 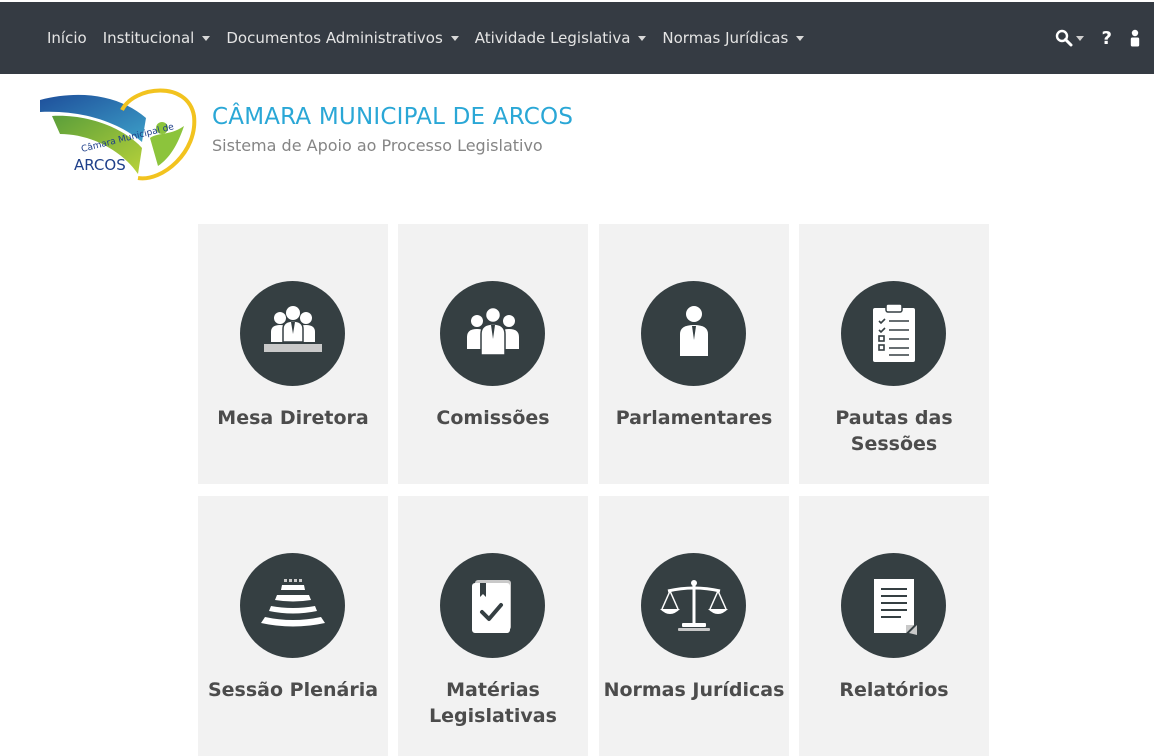 I want to click on card-label: Comissões, so click(x=493, y=418).